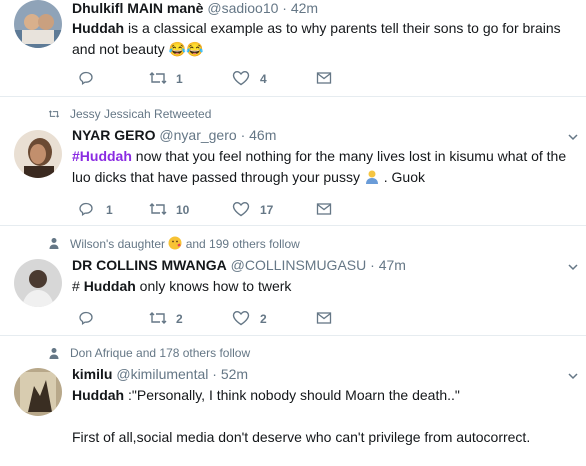 The width and height of the screenshot is (586, 466). Describe the element at coordinates (197, 135) in the screenshot. I see `user-handle: @nyar_gero` at that location.